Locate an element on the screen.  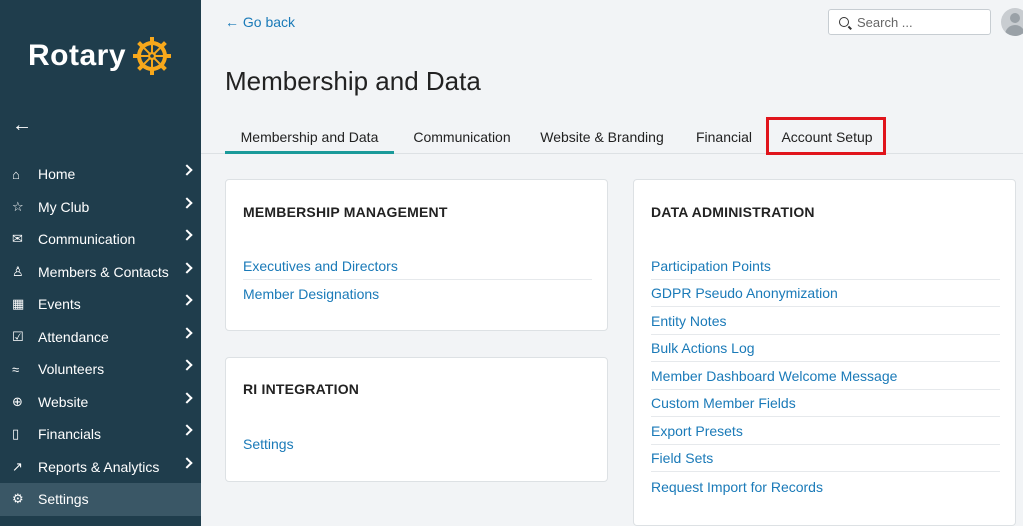
link-member-dashboard-welcome-message: Member Dashboard Welcome Message is located at coordinates (825, 376).